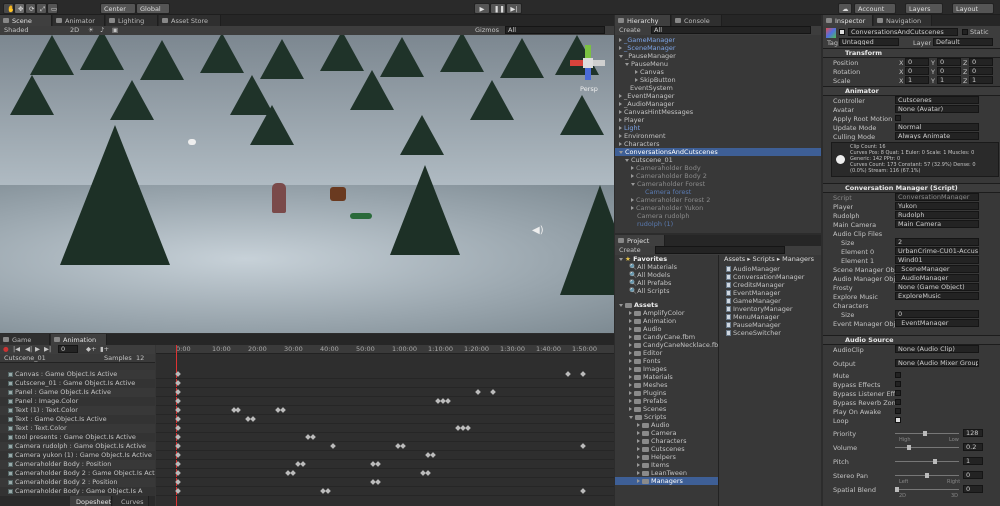 This screenshot has height=506, width=1000. Describe the element at coordinates (973, 475) in the screenshot. I see `stereo-pan-value: 0` at that location.